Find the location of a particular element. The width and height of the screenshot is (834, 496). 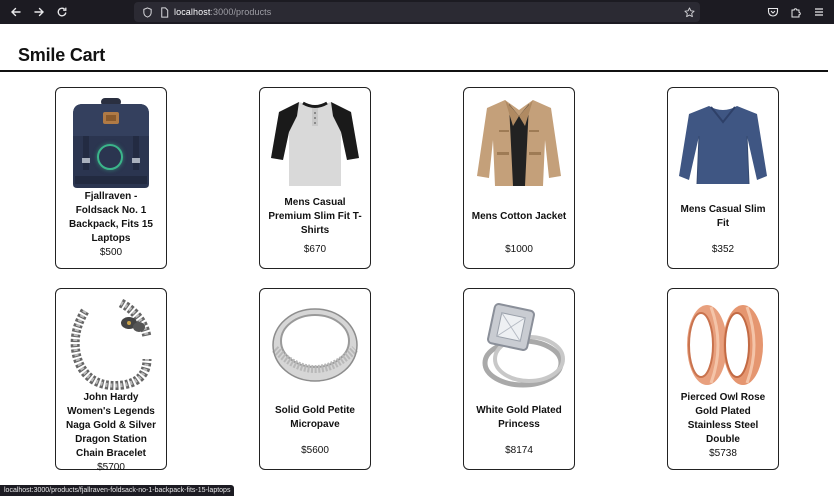

product-card: Mens Casual Slim Fit $352 is located at coordinates (723, 178).